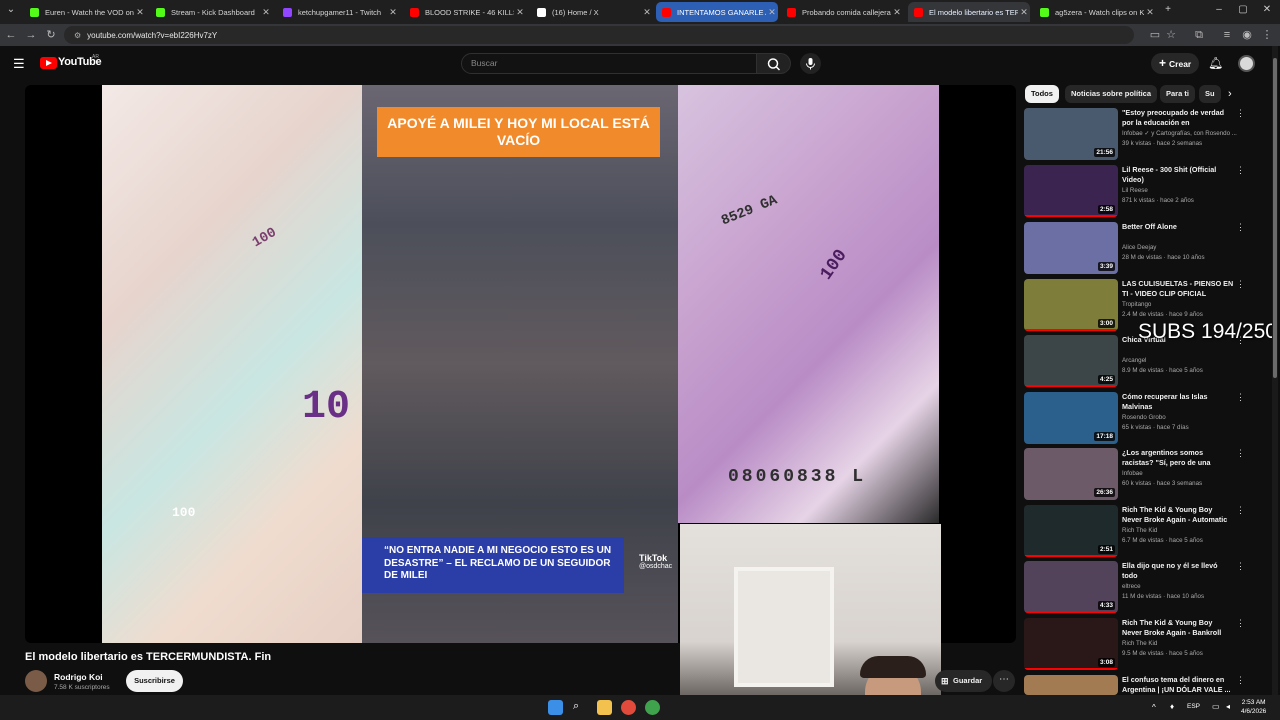 The image size is (1280, 720). I want to click on taskbar-language: ESP, so click(1193, 706).